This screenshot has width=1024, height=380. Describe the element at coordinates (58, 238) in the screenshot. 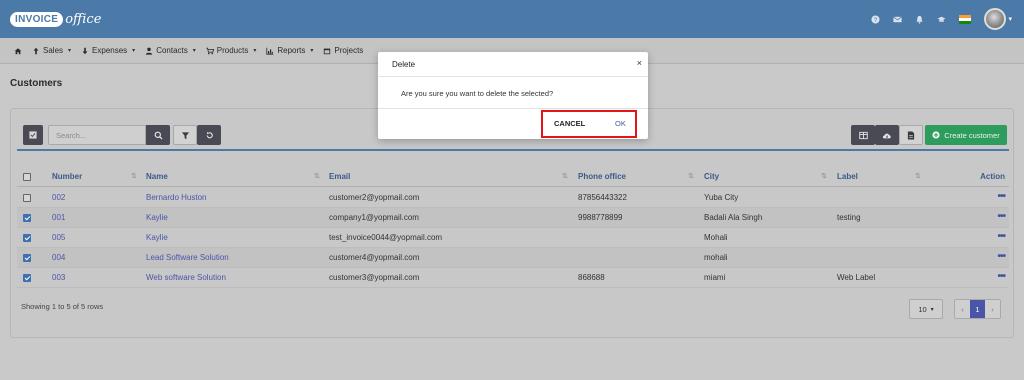

I see `cell-number: 005` at that location.